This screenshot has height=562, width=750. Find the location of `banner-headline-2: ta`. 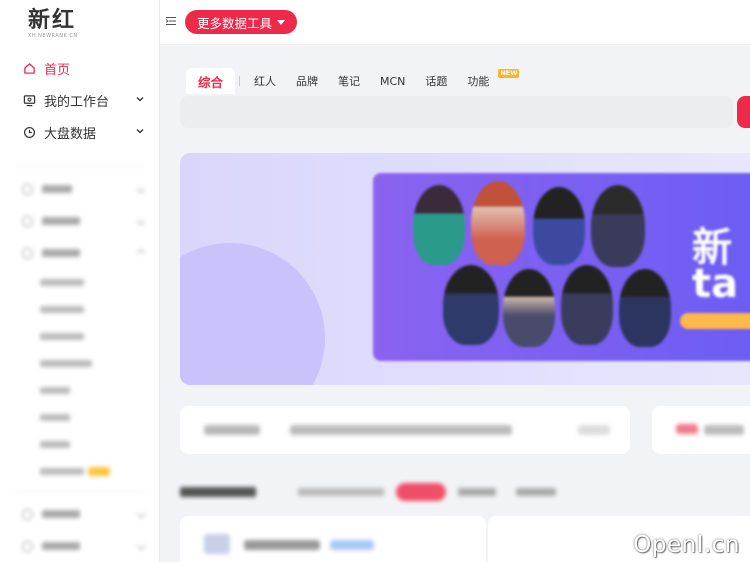

banner-headline-2: ta is located at coordinates (715, 284).